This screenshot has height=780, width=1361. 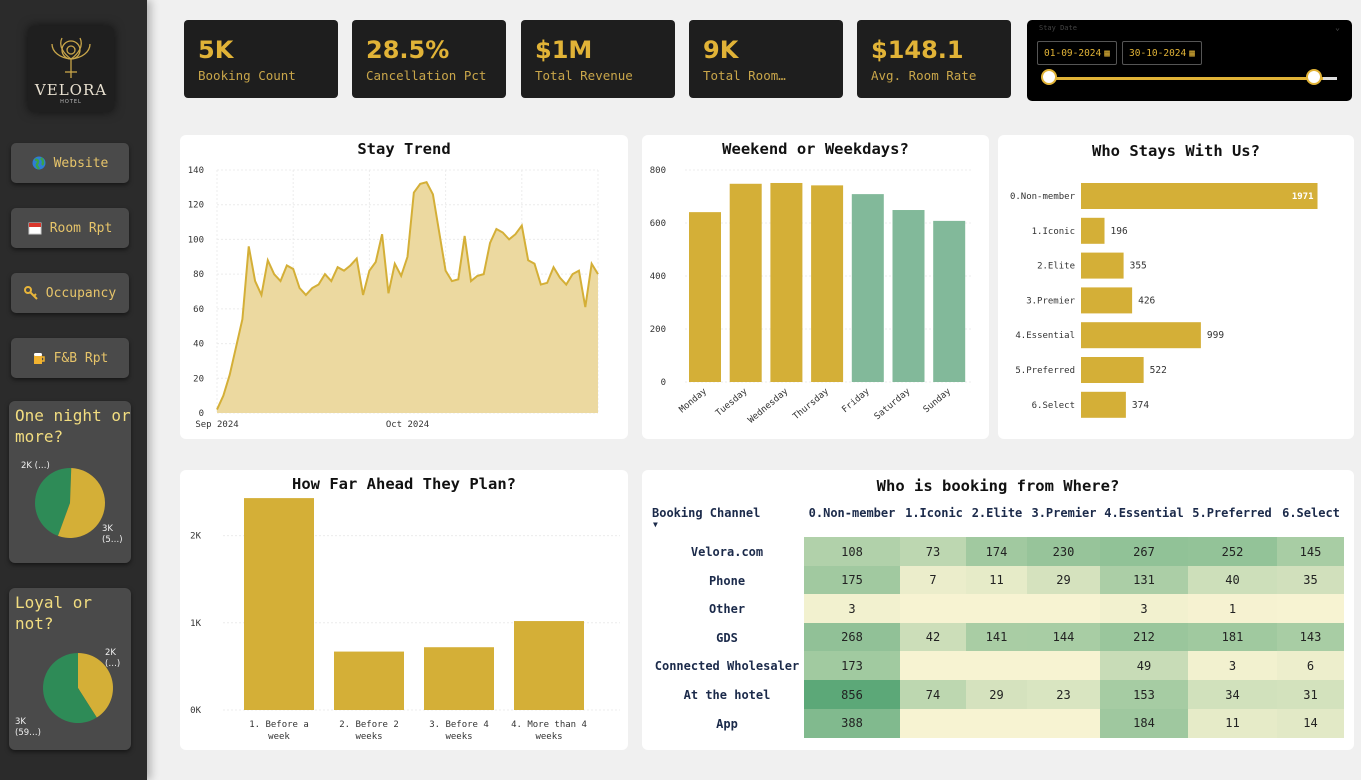 I want to click on end-date-value: 30-10-2024, so click(x=1158, y=53).